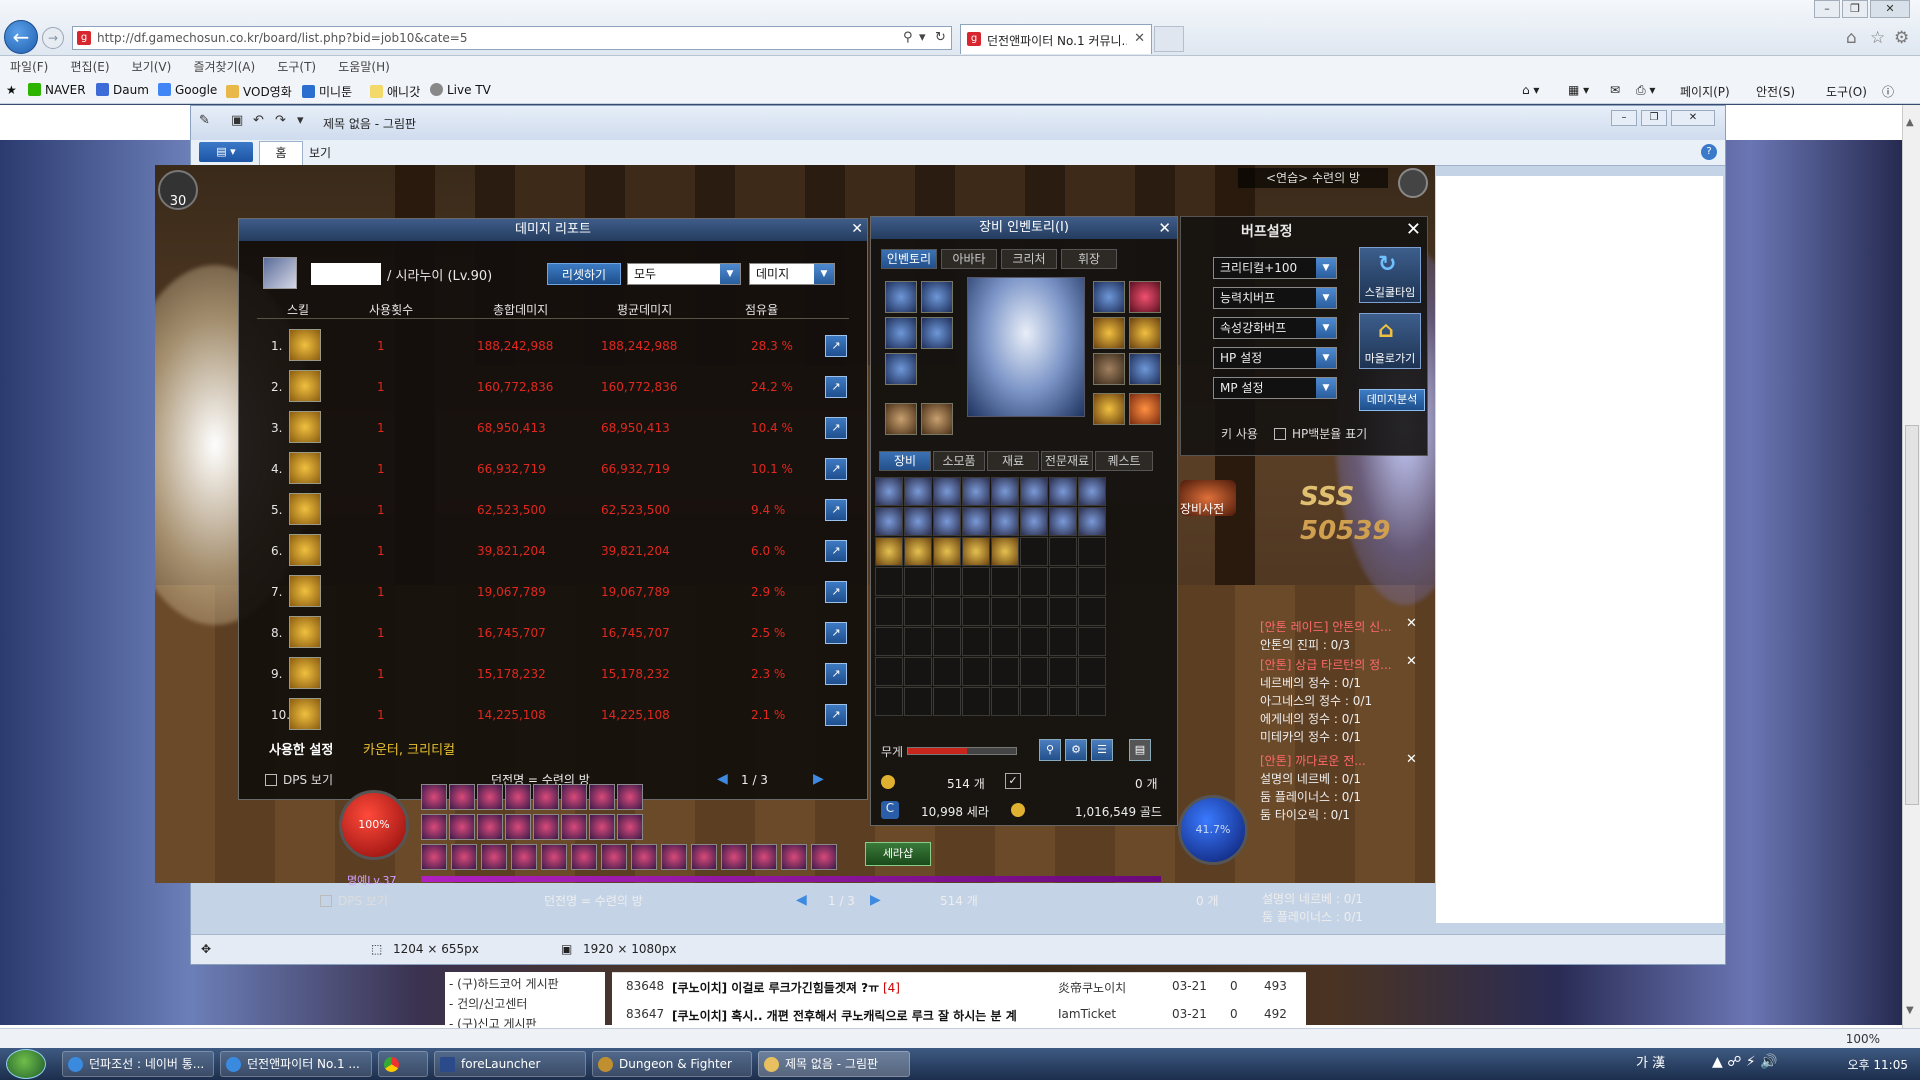 The height and width of the screenshot is (1080, 1920). I want to click on menu-tools: 도구(T), so click(296, 67).